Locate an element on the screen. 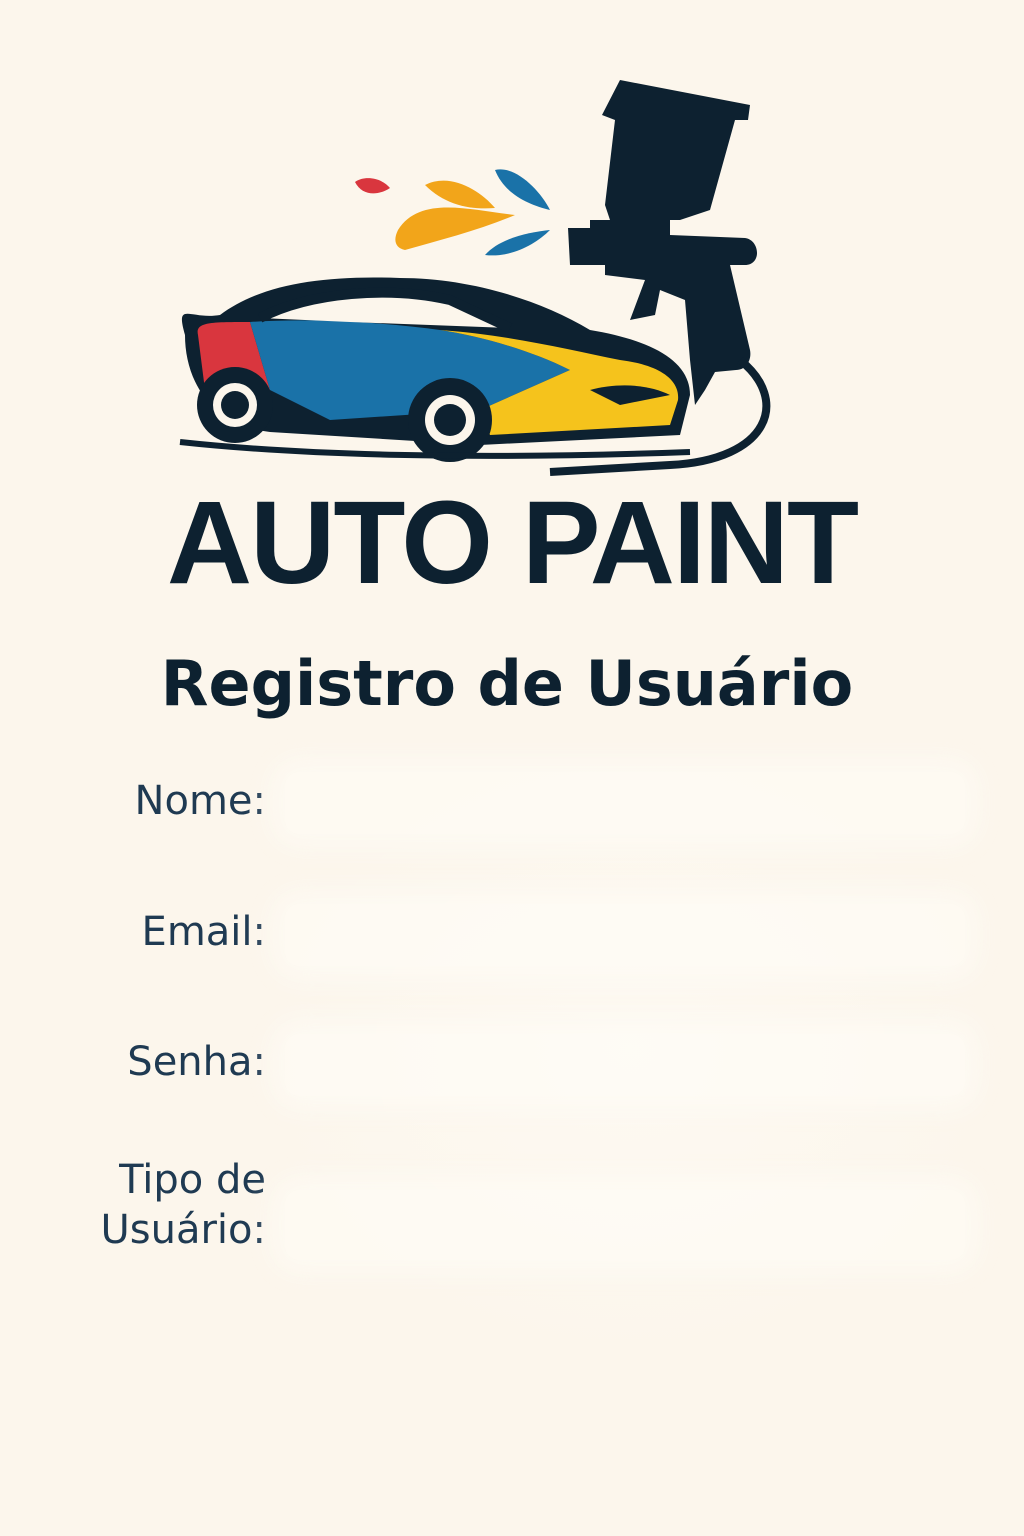 The height and width of the screenshot is (1536, 1024). form-title: Registro de Usuário is located at coordinates (507, 683).